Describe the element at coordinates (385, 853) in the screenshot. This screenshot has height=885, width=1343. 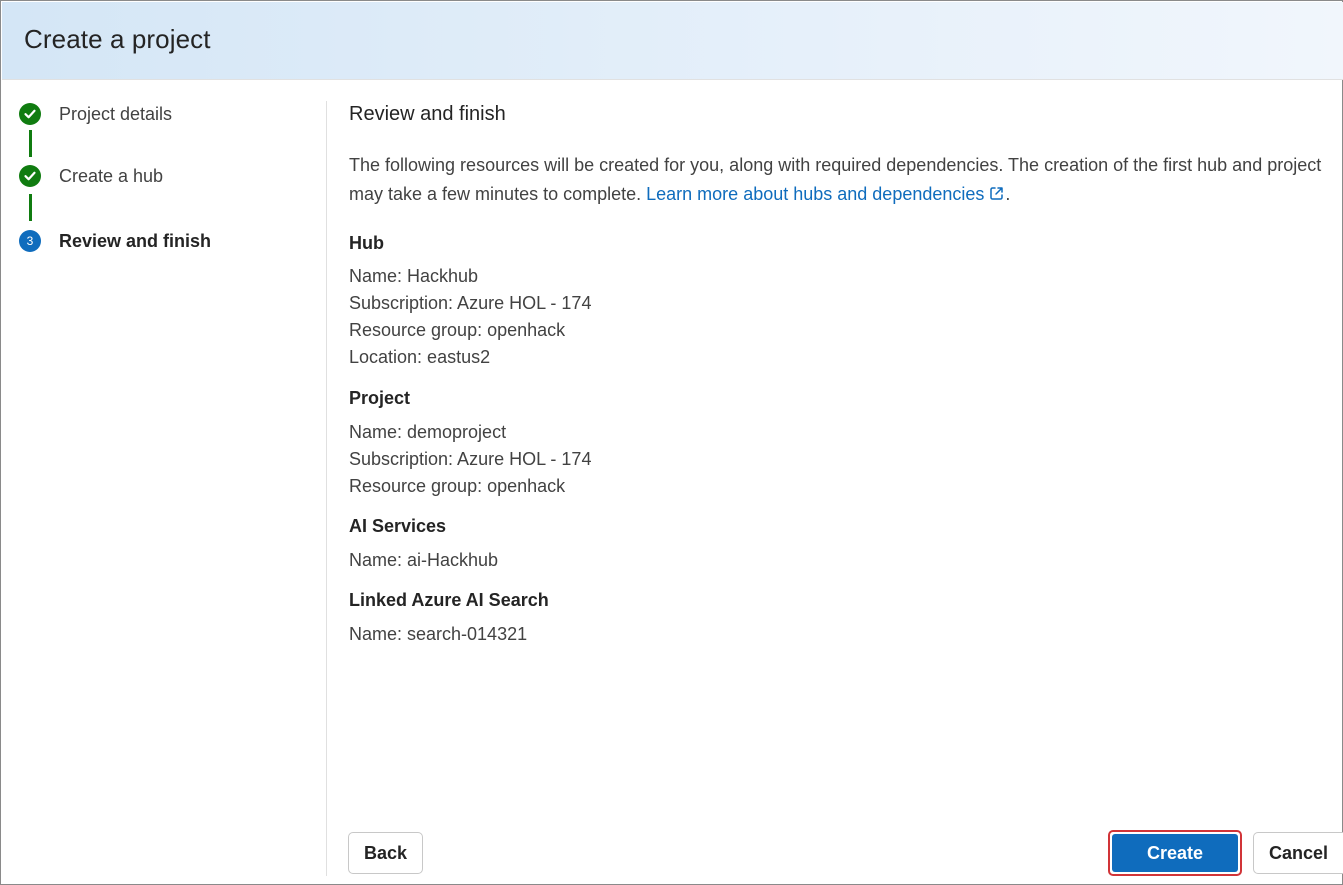
I see `back-button: Back` at that location.